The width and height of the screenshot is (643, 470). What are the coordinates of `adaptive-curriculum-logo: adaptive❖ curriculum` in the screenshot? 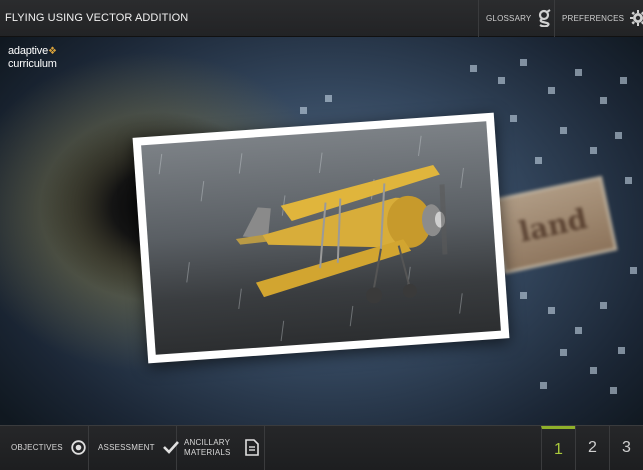 It's located at (32, 57).